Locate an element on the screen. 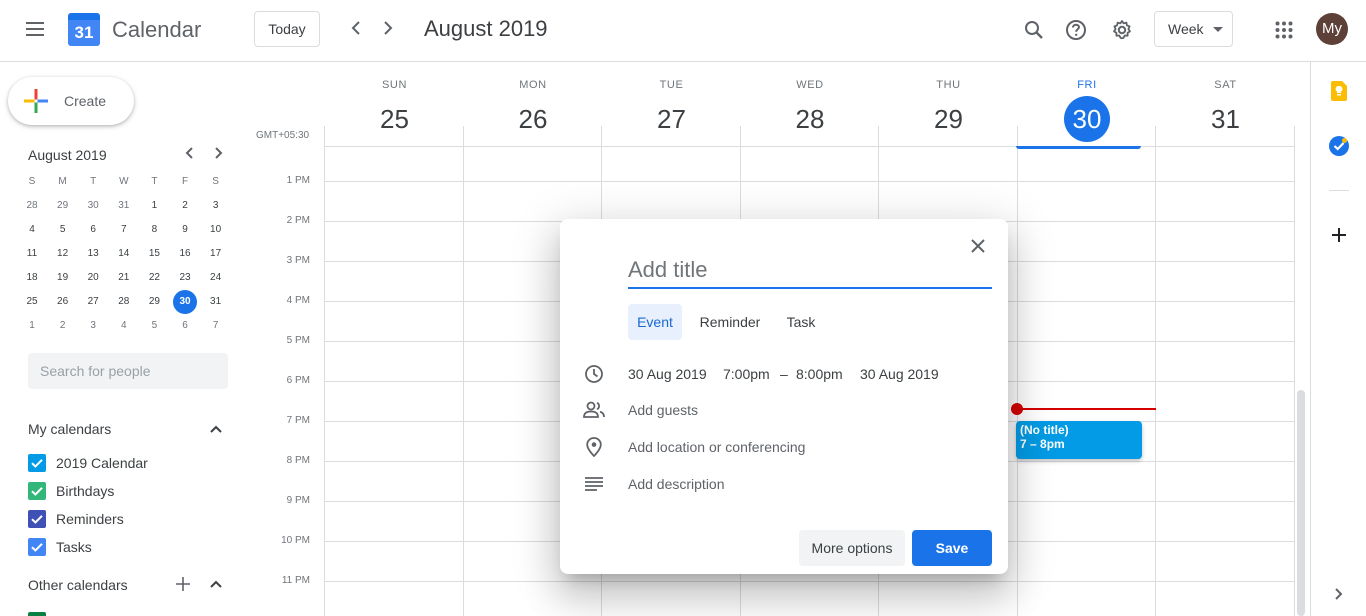  main-menu-icon is located at coordinates (35, 29).